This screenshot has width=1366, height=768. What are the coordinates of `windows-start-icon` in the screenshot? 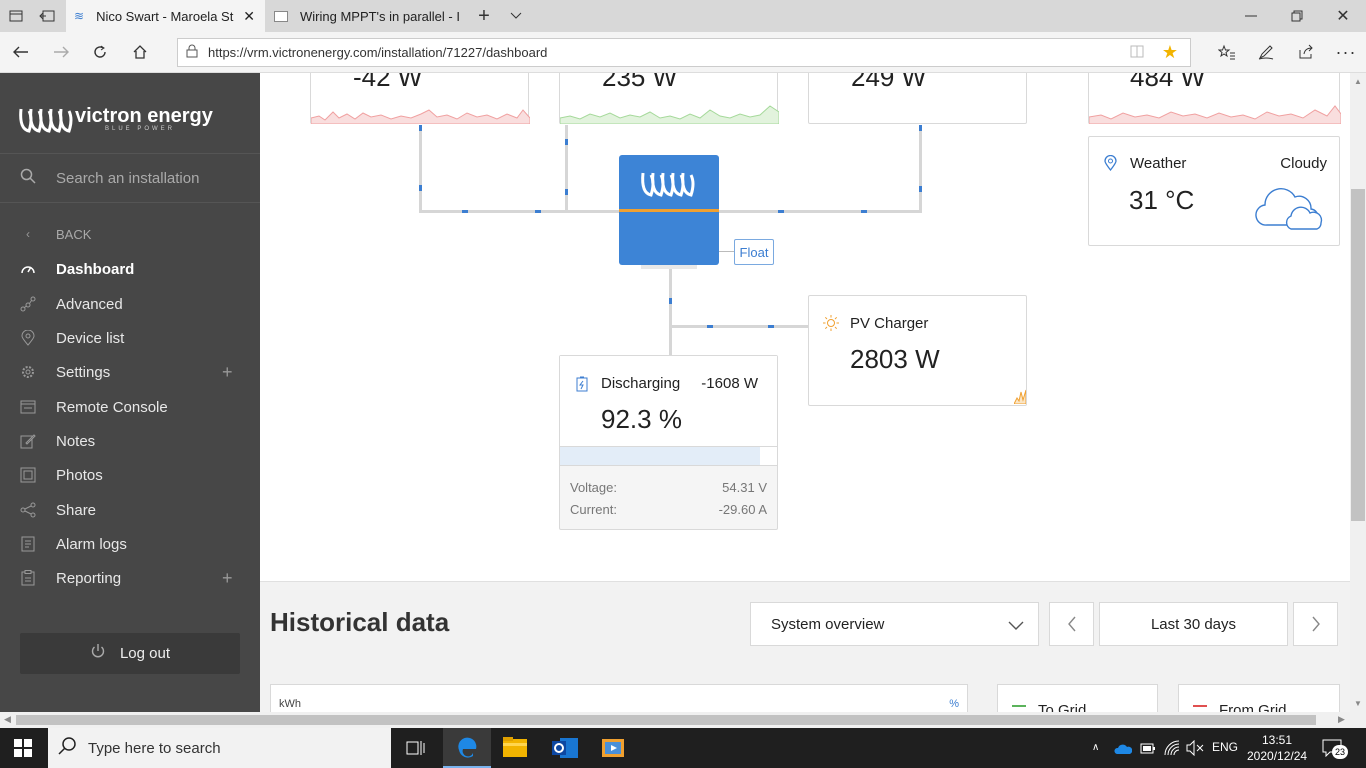 It's located at (23, 750).